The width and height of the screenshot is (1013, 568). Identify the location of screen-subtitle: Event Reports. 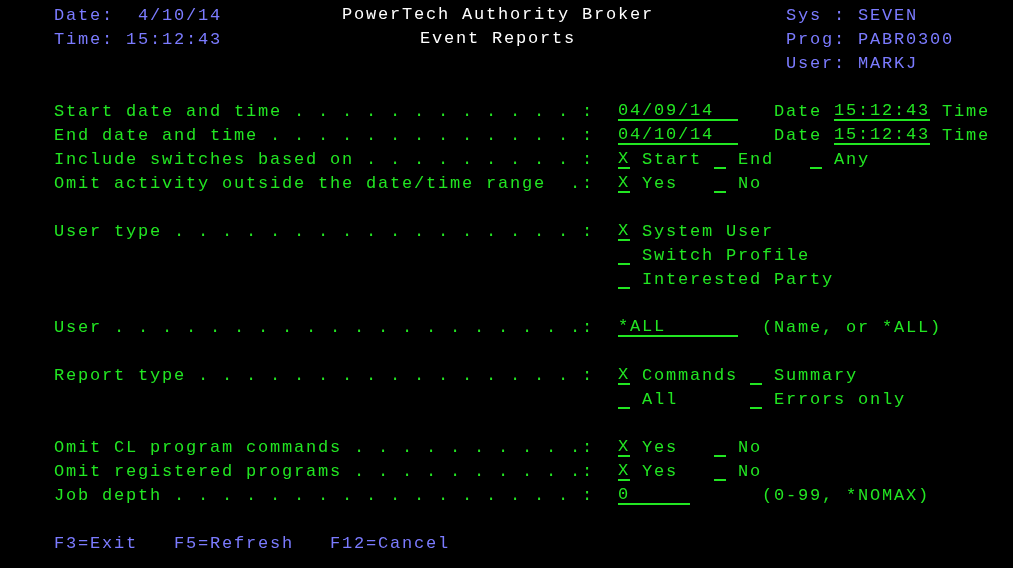
(498, 39).